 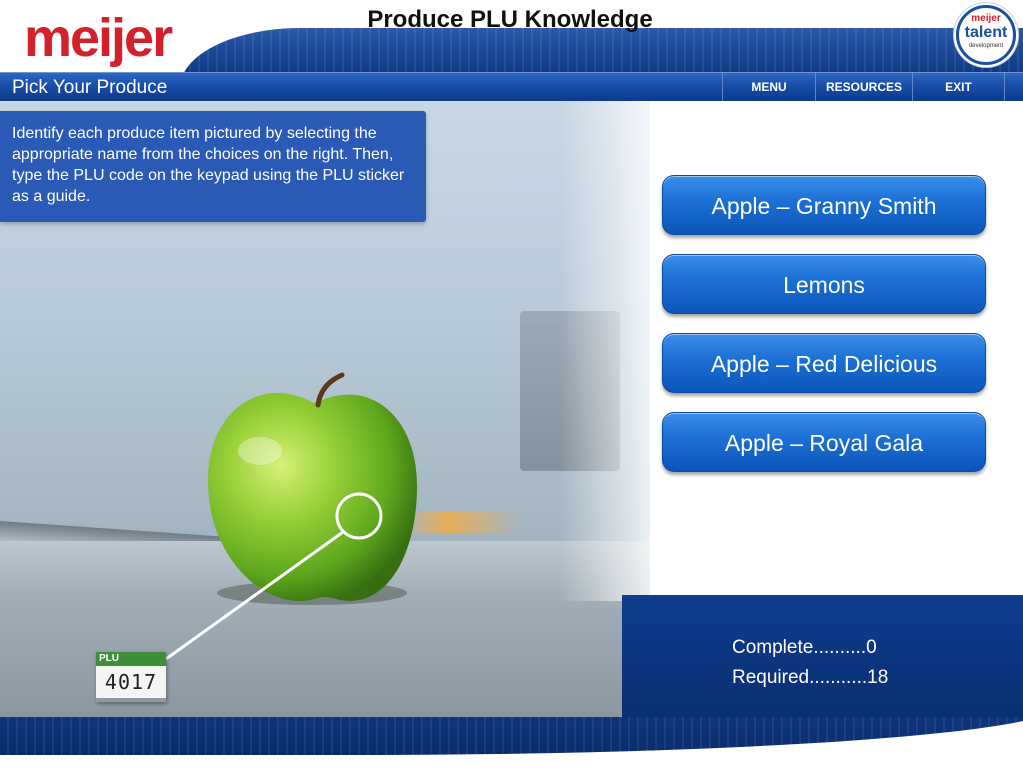 What do you see at coordinates (810, 677) in the screenshot?
I see `progress-required: Required...........18` at bounding box center [810, 677].